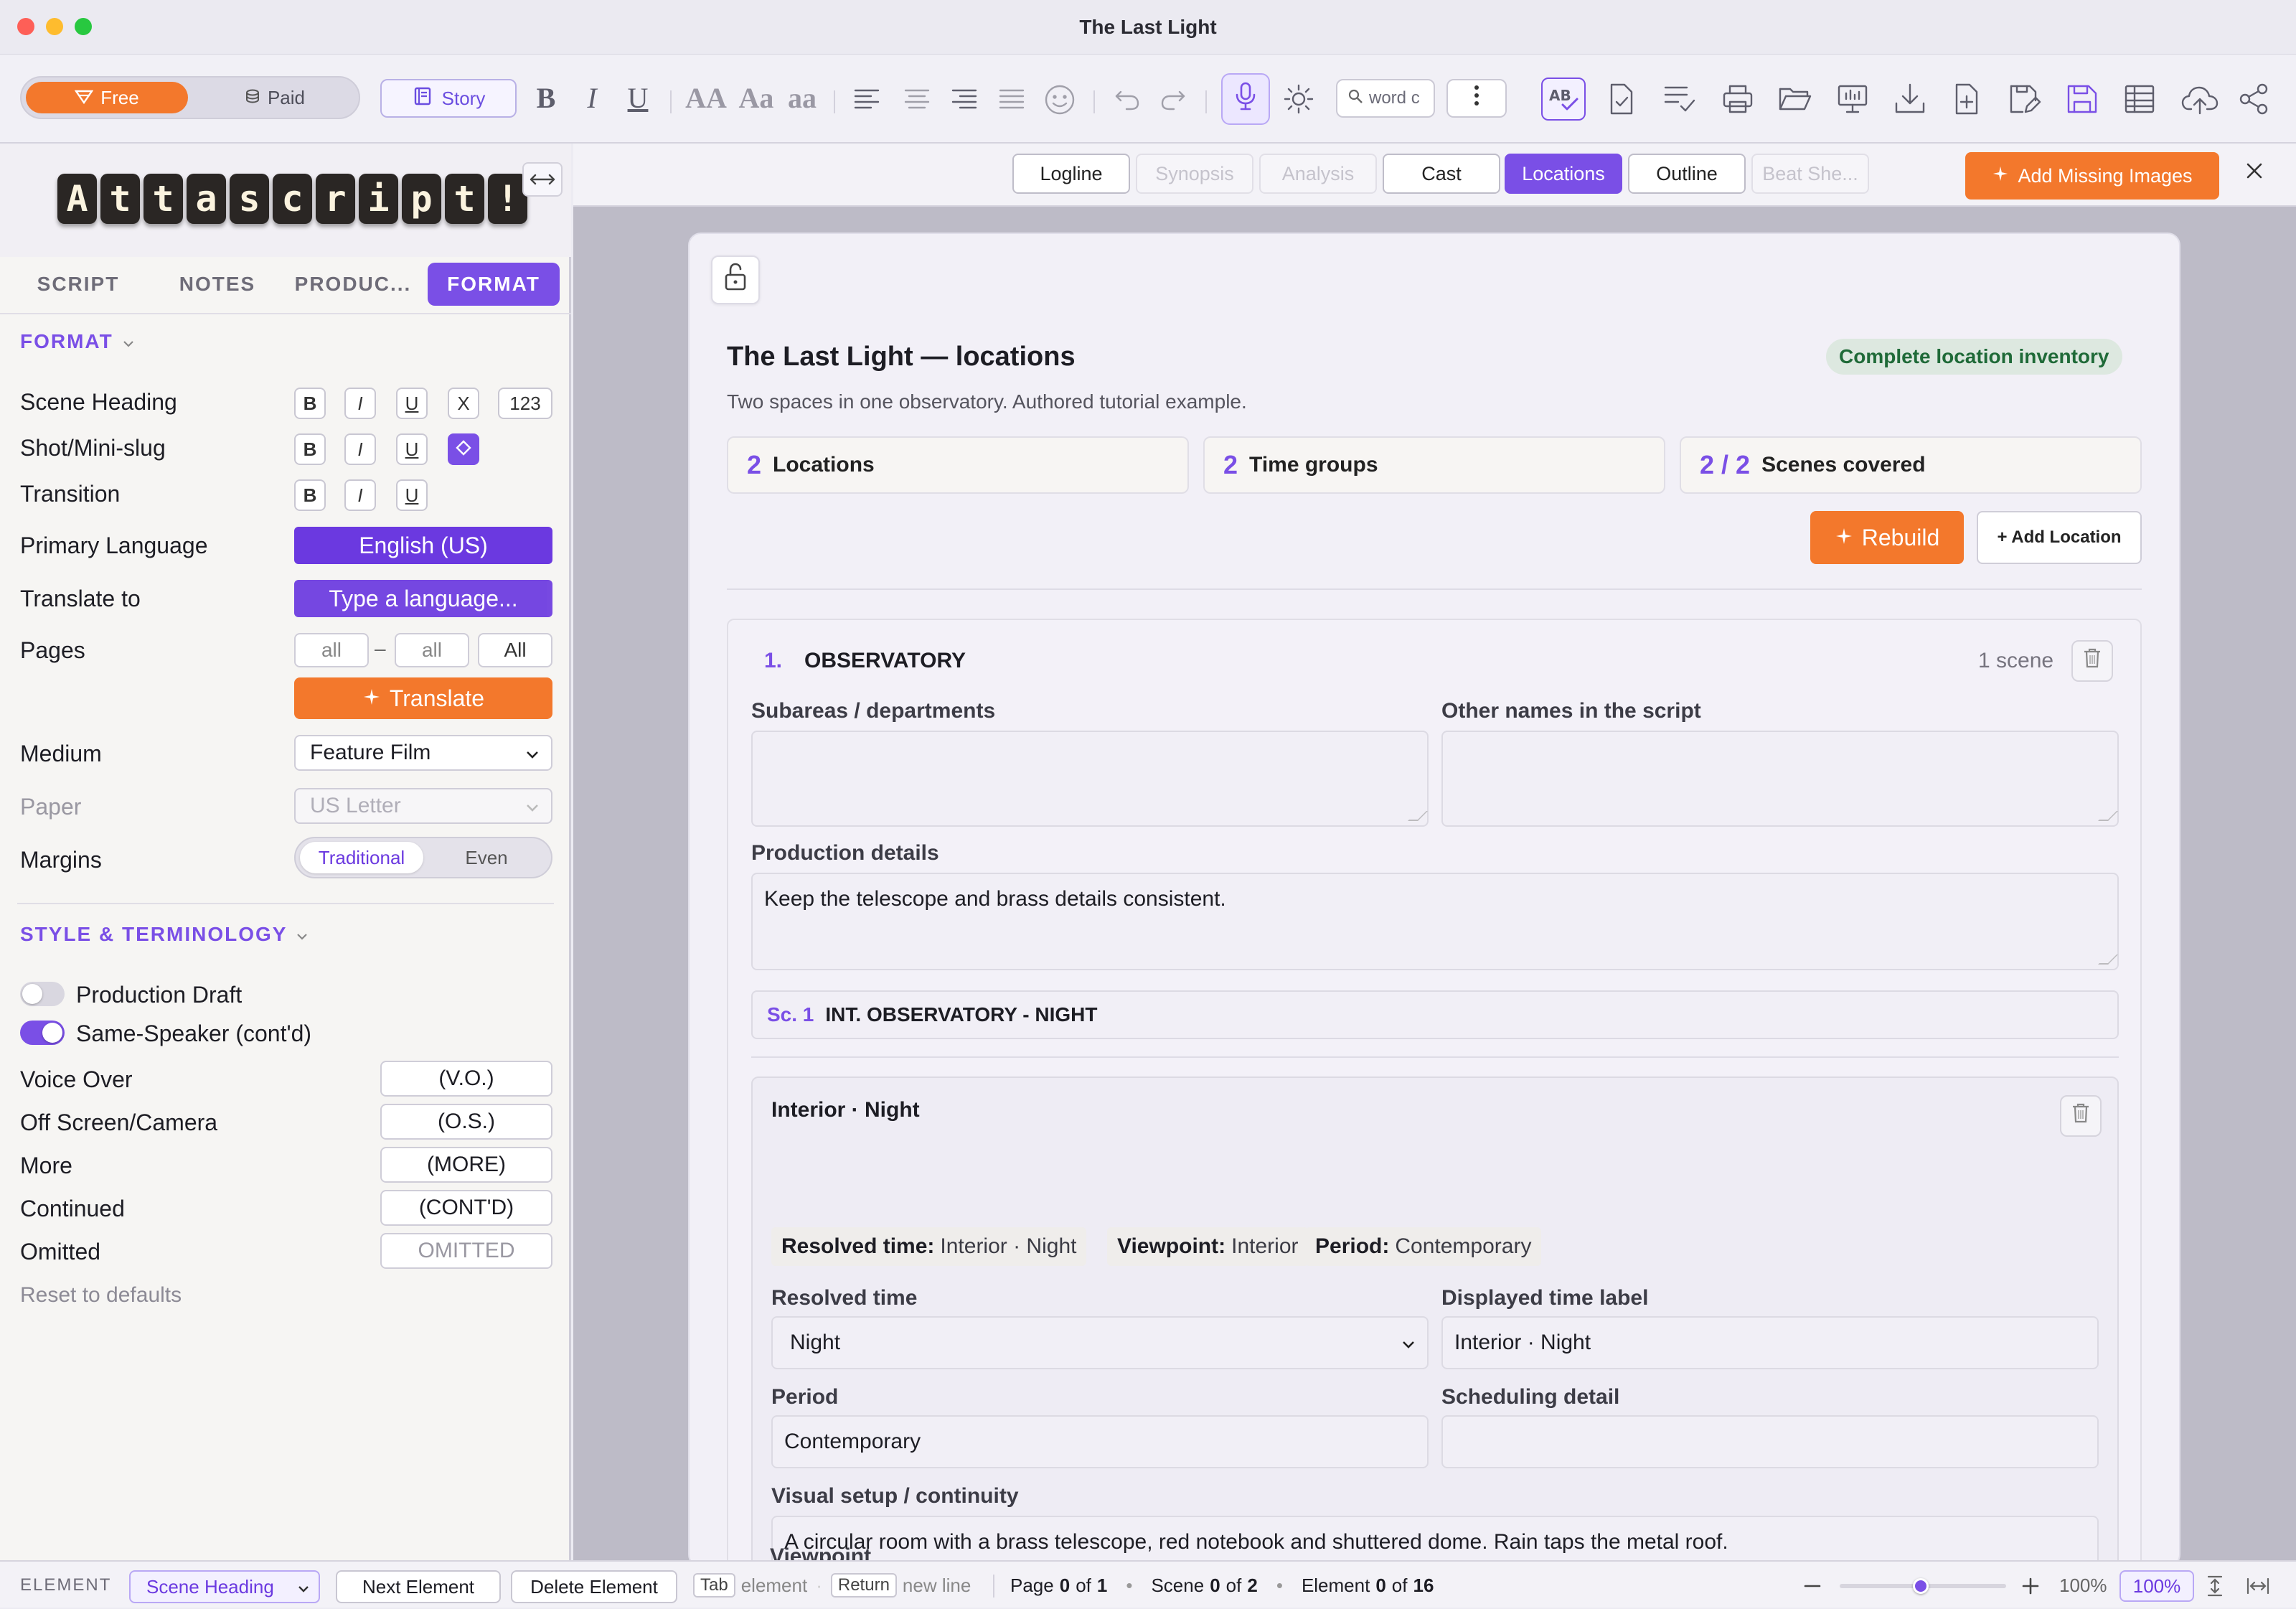 The height and width of the screenshot is (1609, 2296). I want to click on scene-numbers-button: 123, so click(525, 403).